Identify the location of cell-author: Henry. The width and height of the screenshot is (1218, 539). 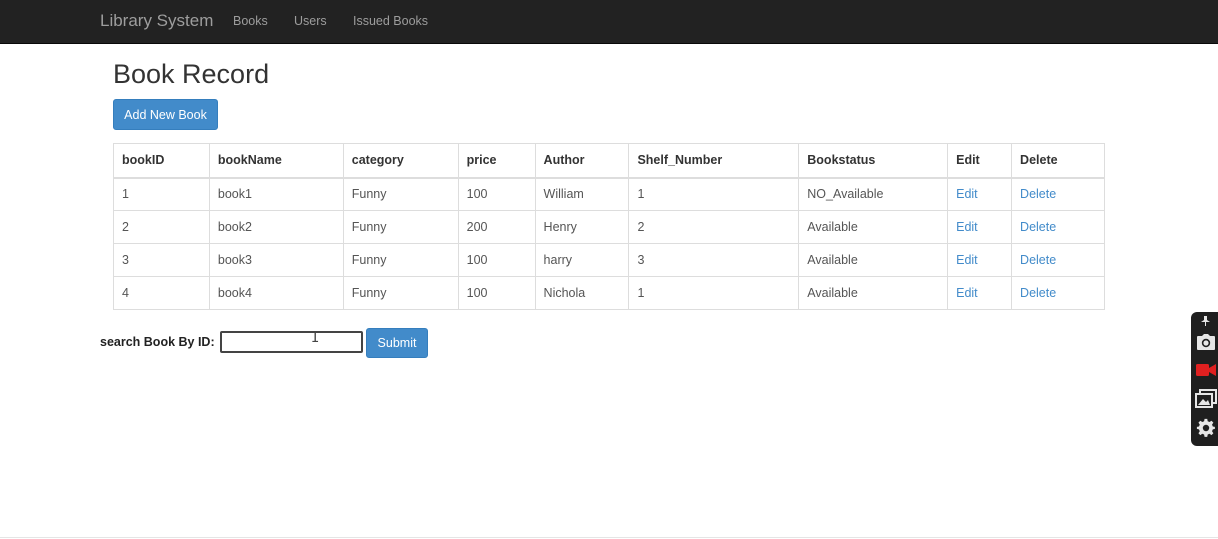
(582, 227).